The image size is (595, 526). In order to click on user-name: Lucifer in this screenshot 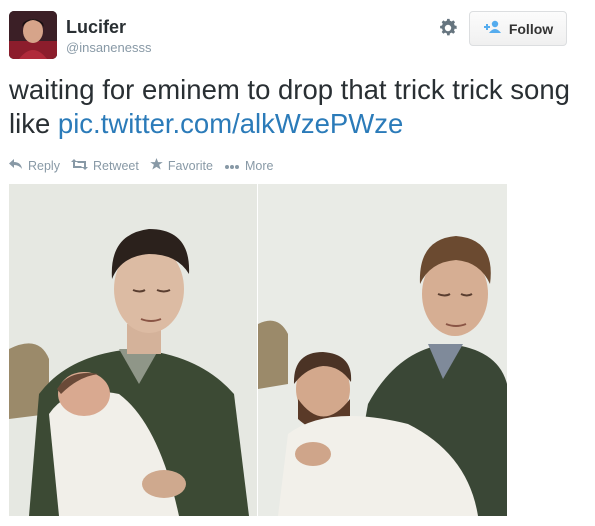, I will do `click(96, 27)`.